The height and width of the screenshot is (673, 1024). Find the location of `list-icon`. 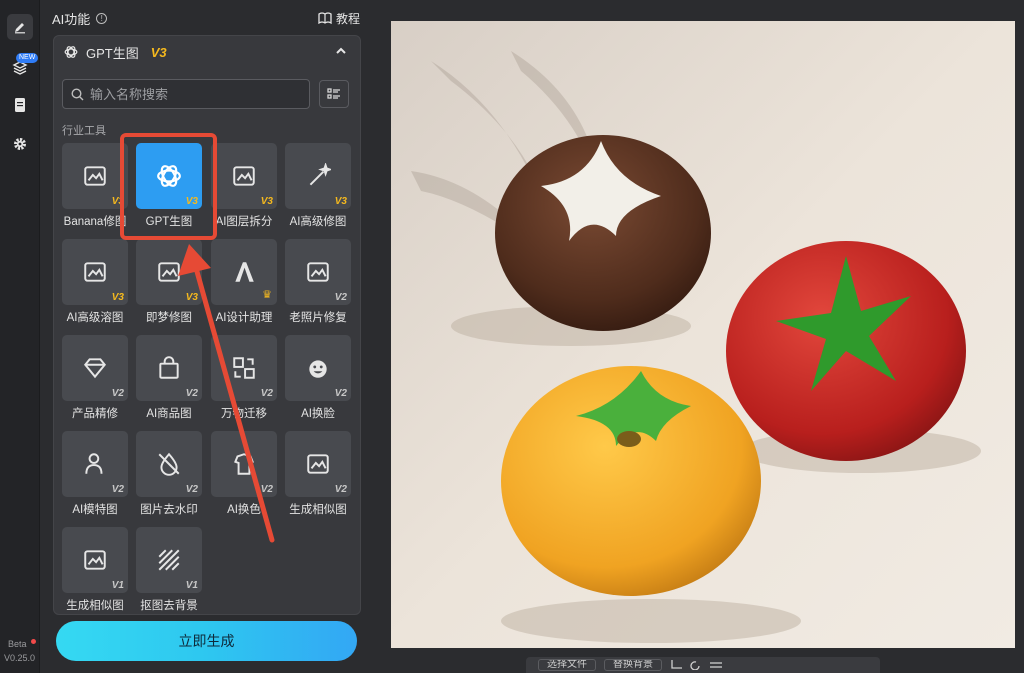

list-icon is located at coordinates (333, 93).